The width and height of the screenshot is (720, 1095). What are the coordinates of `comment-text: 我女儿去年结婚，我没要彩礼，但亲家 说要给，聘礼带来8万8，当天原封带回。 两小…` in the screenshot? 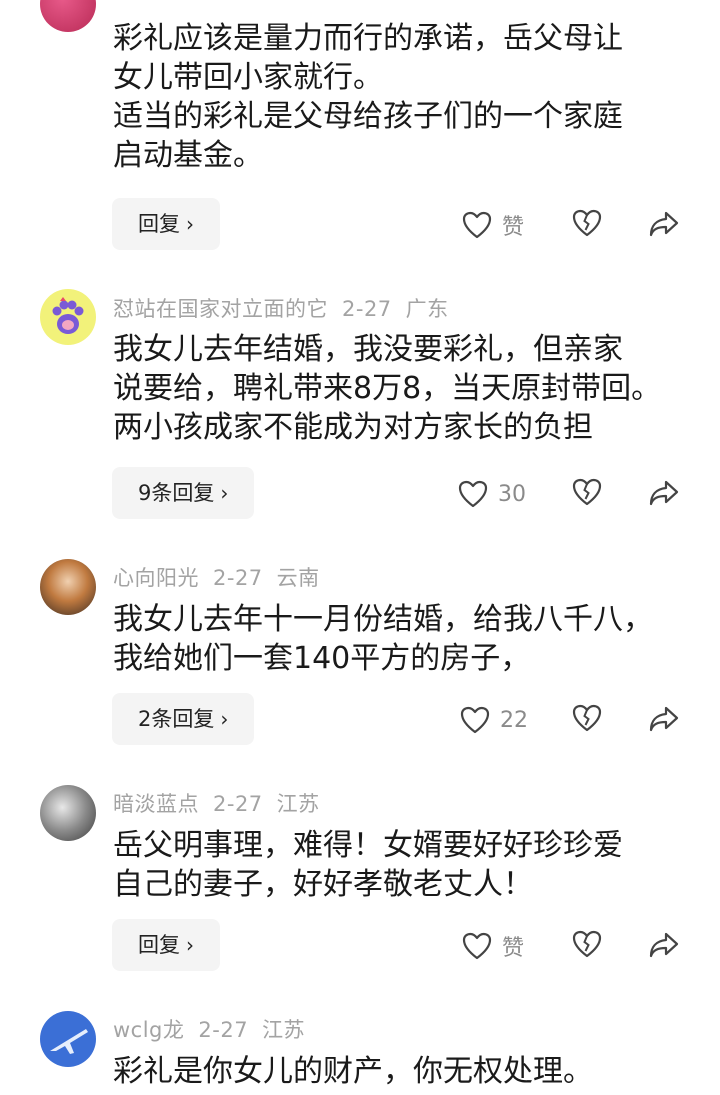 It's located at (408, 388).